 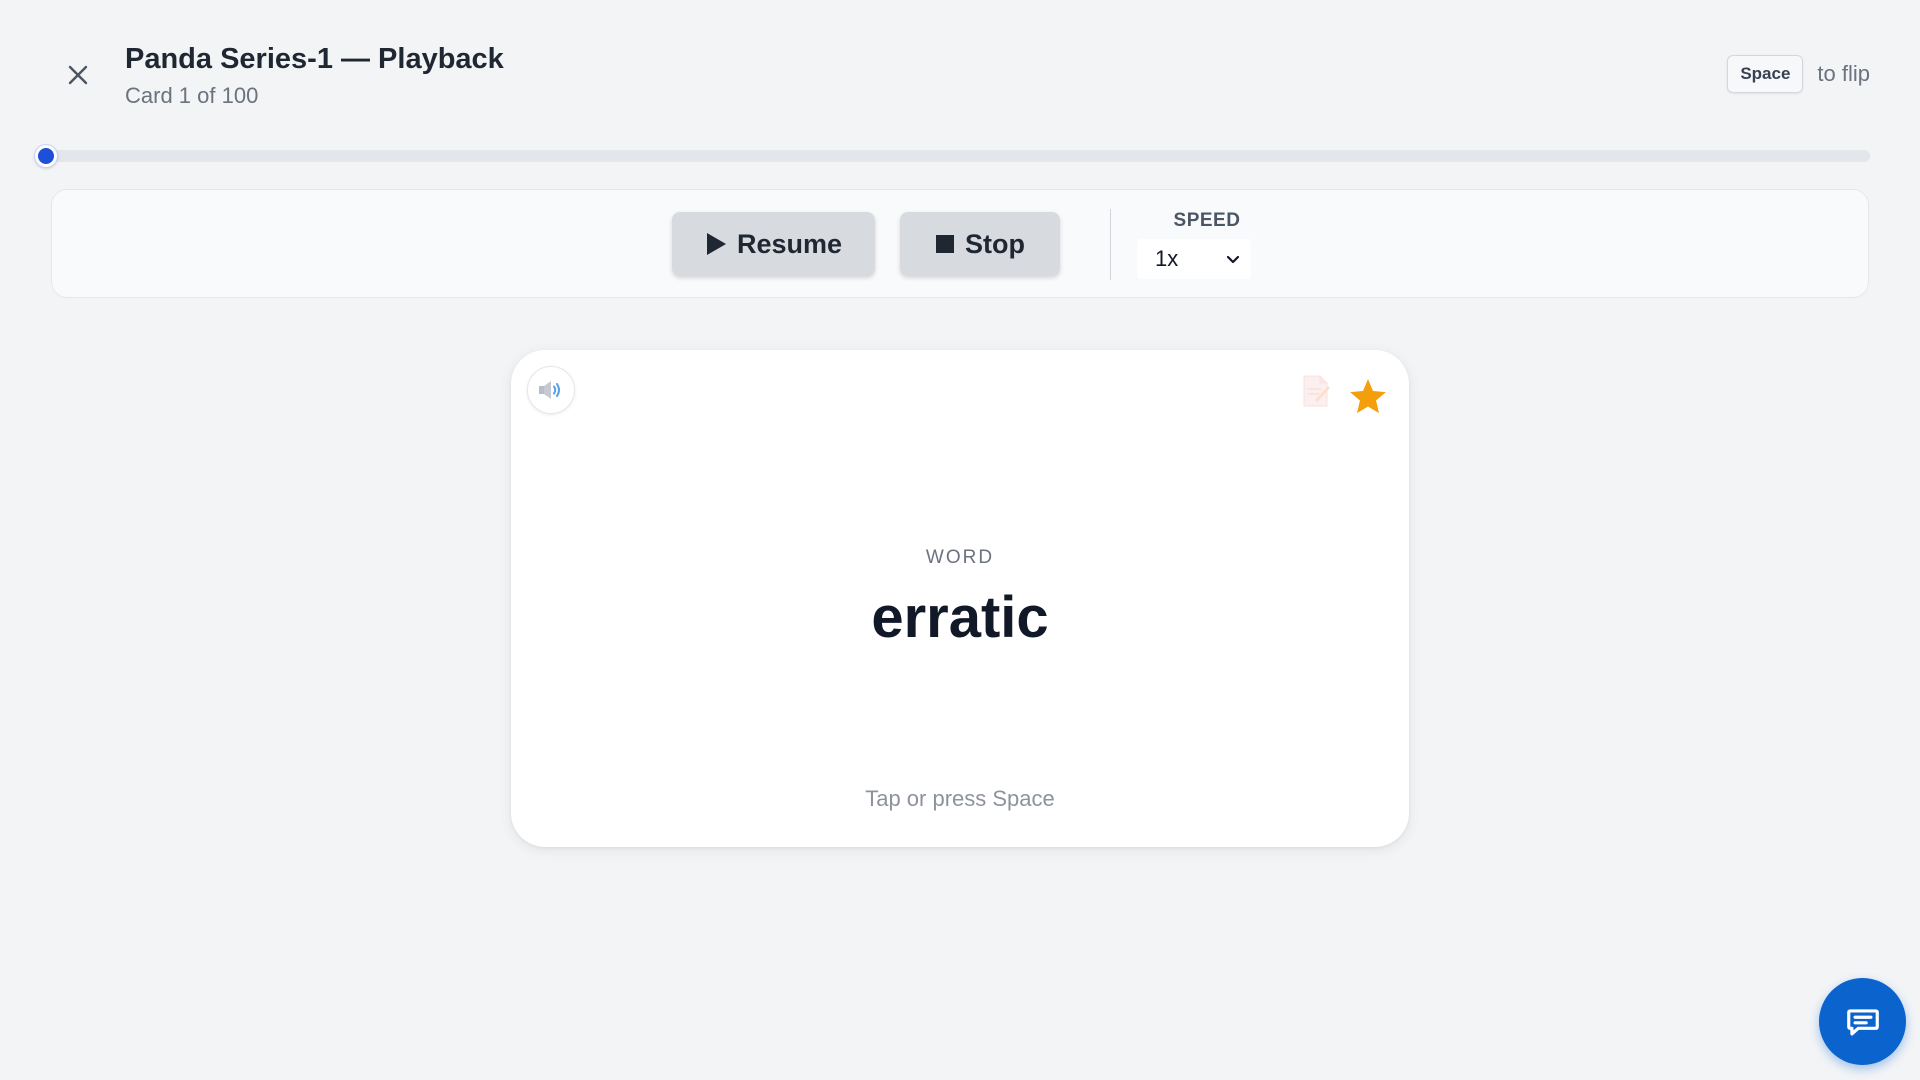 What do you see at coordinates (952, 156) in the screenshot?
I see `progress-bar` at bounding box center [952, 156].